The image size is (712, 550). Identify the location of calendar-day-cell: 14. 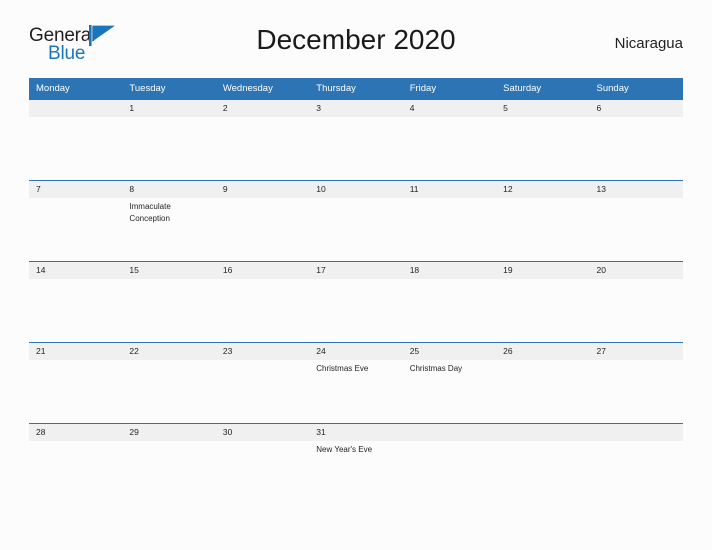
(76, 301).